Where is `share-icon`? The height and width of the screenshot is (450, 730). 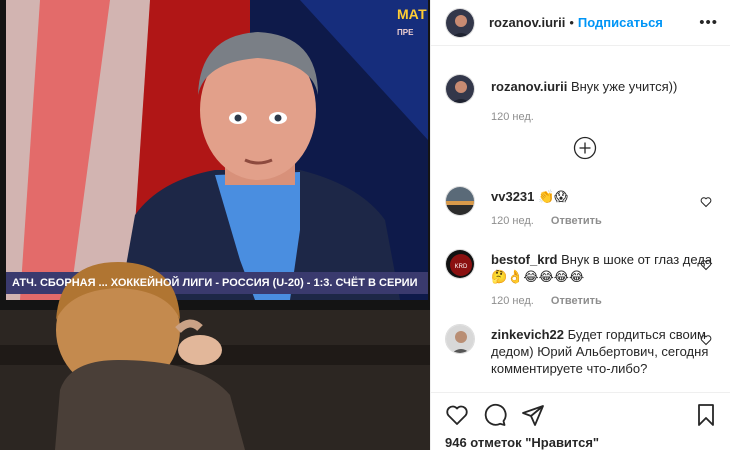
share-icon is located at coordinates (533, 415).